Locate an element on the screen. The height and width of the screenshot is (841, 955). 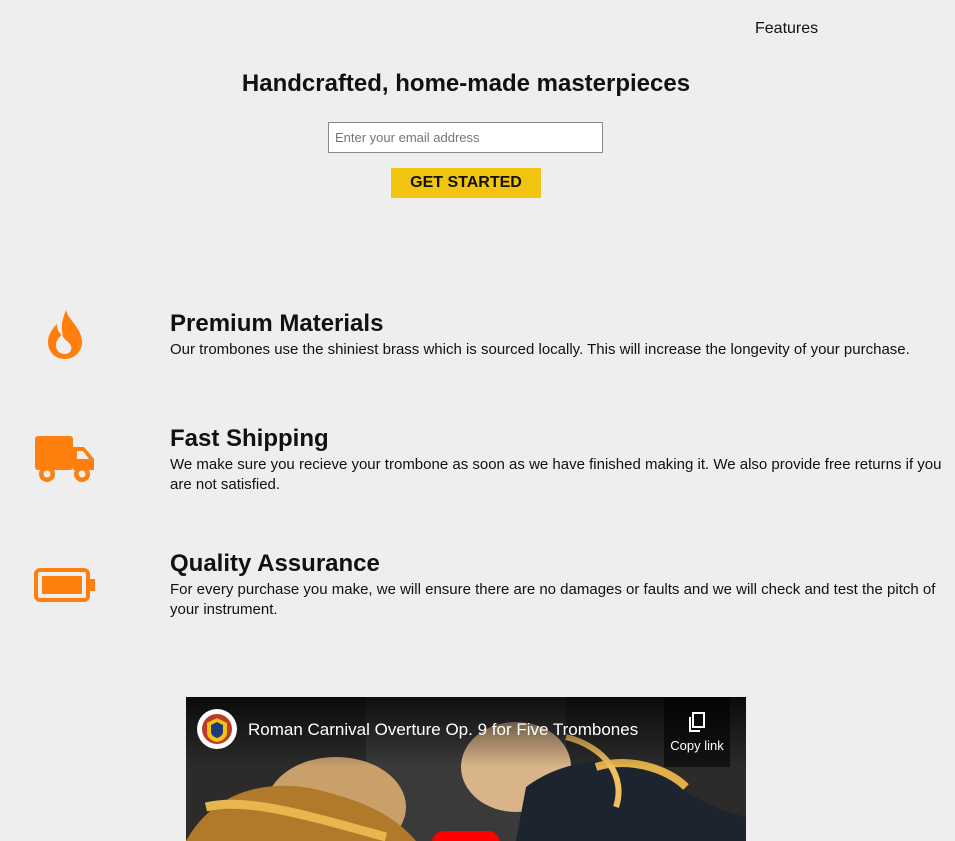
copy-link-label: Copy link is located at coordinates (697, 745).